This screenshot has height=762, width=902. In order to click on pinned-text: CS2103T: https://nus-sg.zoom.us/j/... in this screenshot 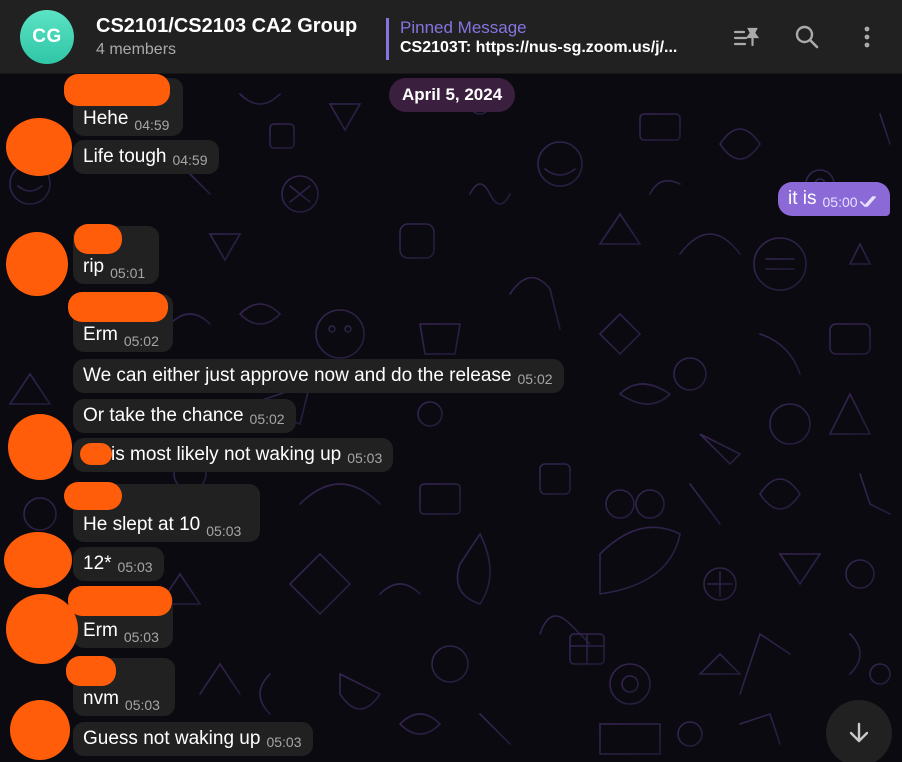, I will do `click(539, 47)`.